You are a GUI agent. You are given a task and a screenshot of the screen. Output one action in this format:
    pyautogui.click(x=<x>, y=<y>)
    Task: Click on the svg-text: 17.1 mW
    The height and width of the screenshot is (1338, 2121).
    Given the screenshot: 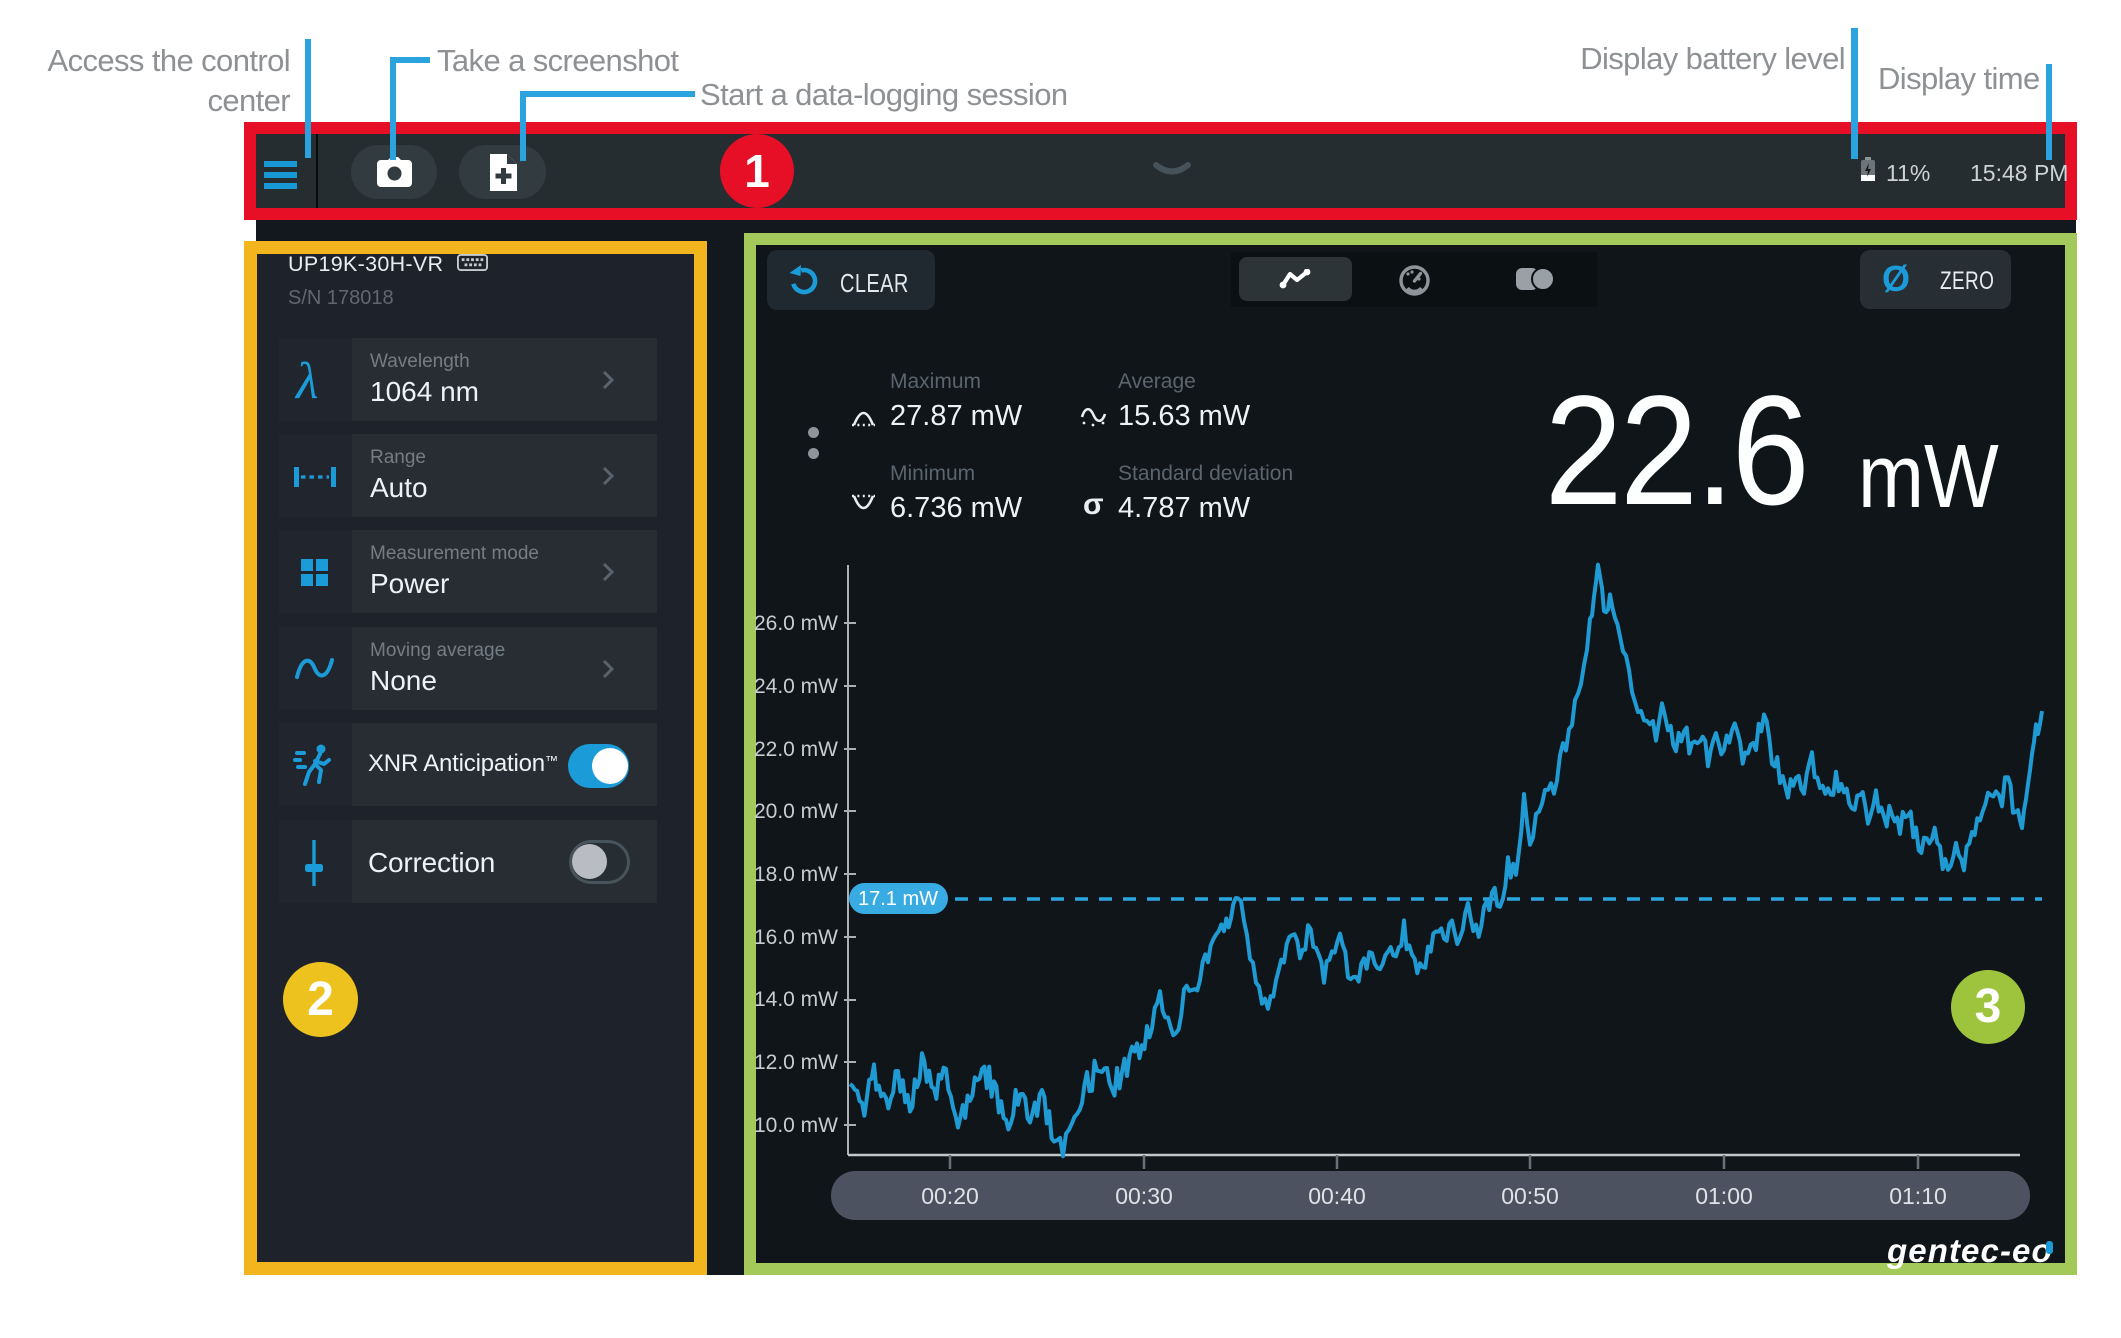 What is the action you would take?
    pyautogui.click(x=898, y=899)
    